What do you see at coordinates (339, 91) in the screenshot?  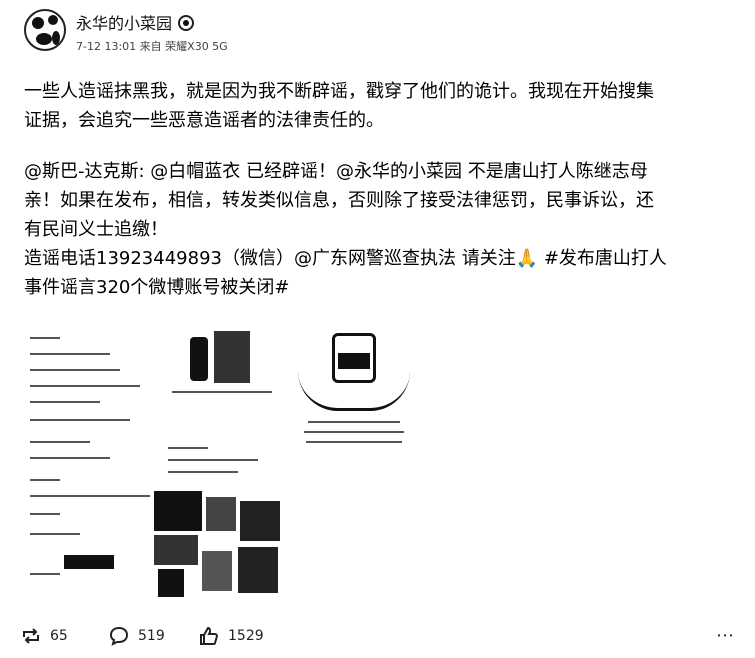 I see `post-line: 一些人造谣抹黑我，就是因为我不断辟谣，戳穿了他们的诡计。我现在开始搜集` at bounding box center [339, 91].